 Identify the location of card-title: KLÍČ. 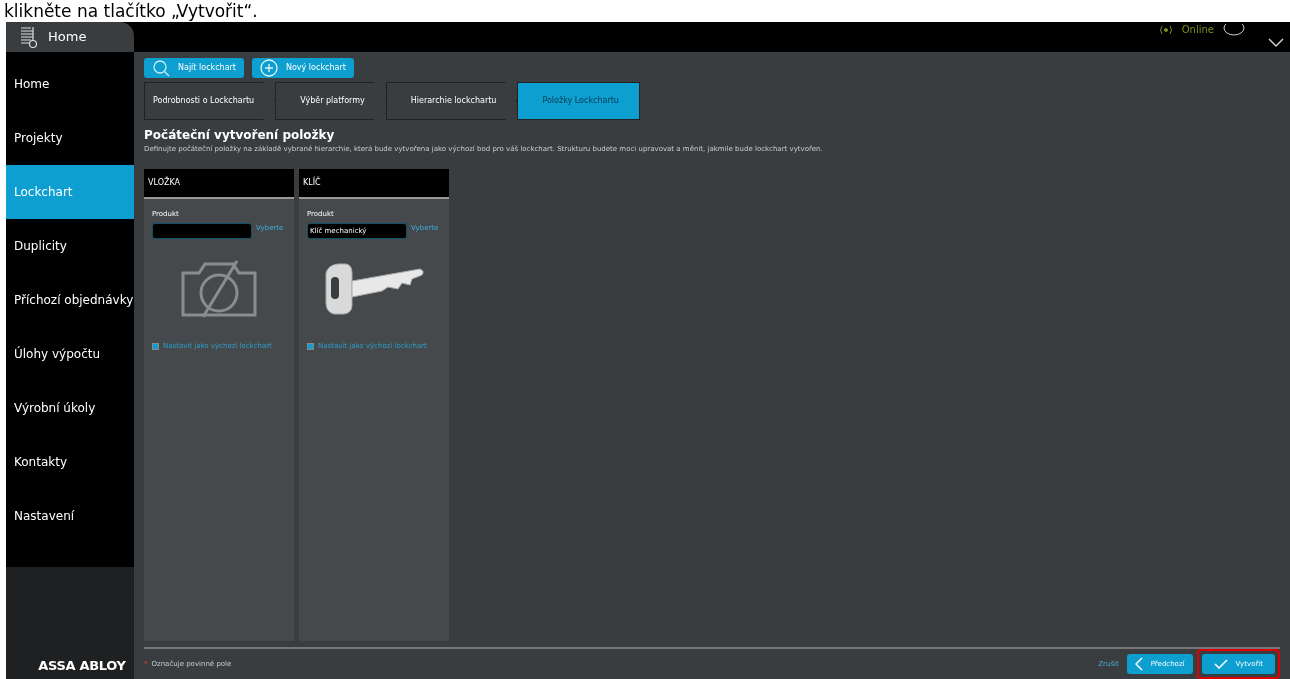
(374, 183).